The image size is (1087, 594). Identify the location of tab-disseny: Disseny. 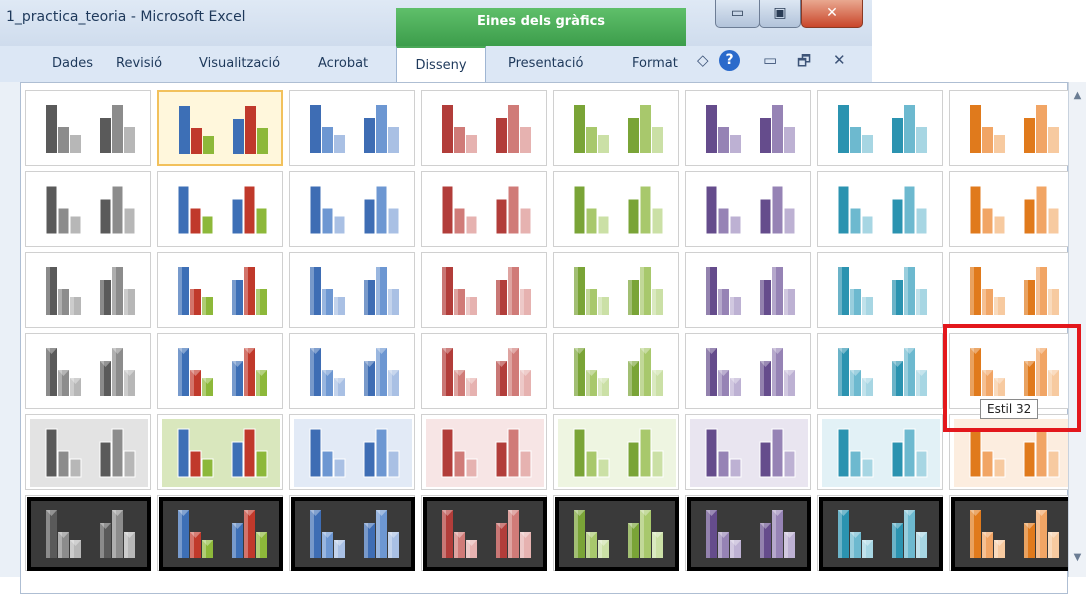
(441, 64).